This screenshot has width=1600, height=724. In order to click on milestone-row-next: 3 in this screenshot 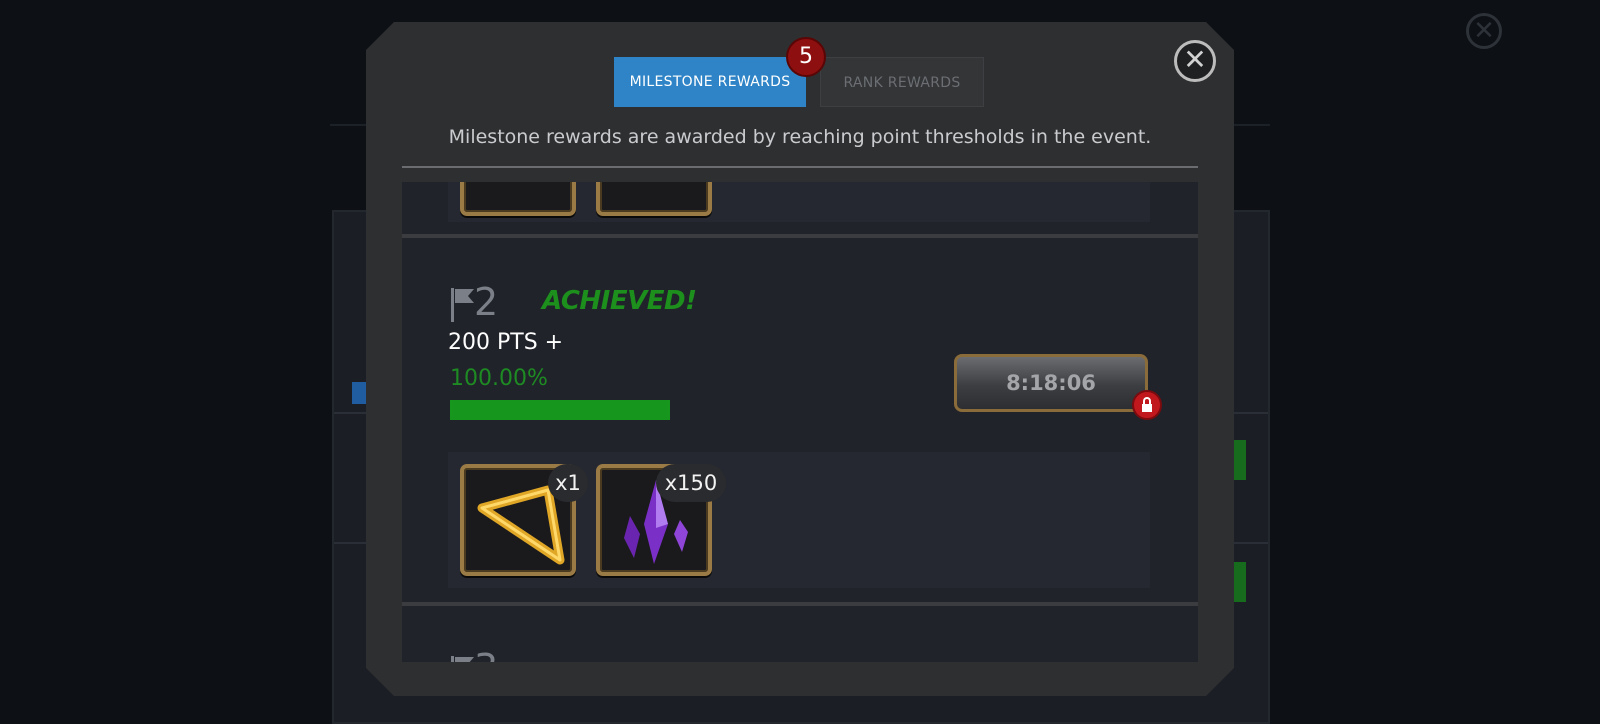, I will do `click(800, 634)`.